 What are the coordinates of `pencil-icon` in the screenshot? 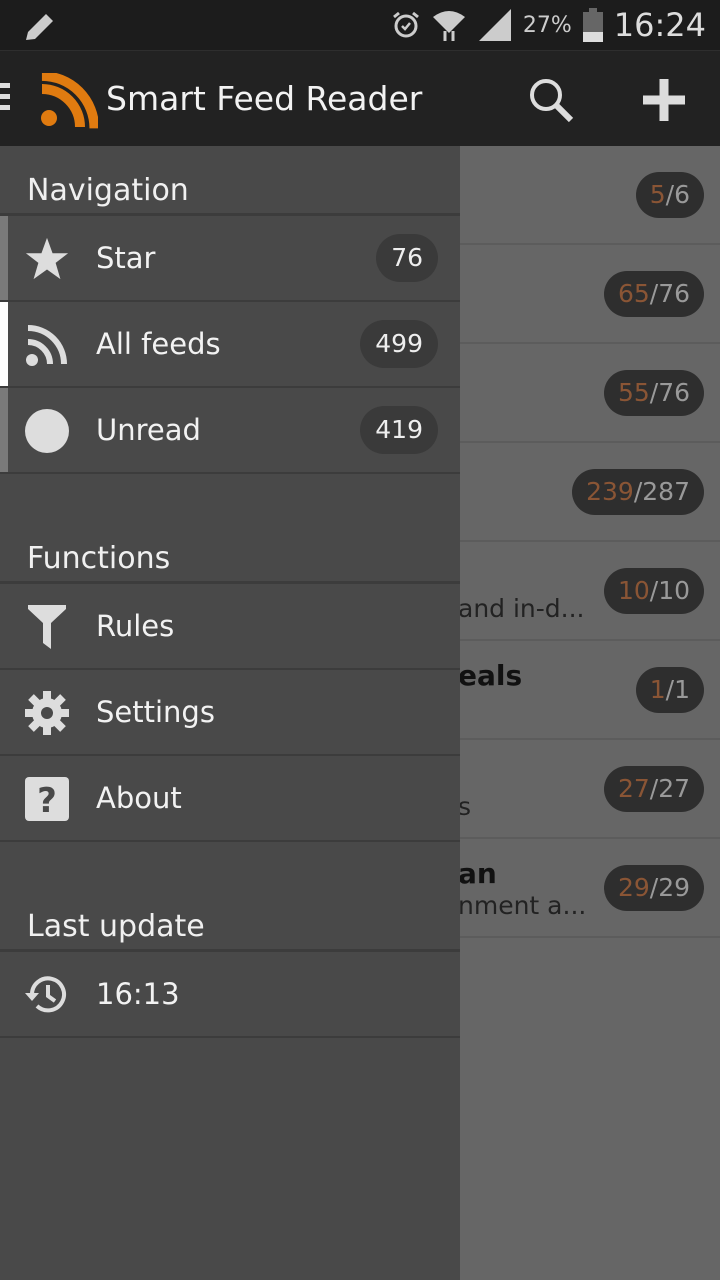 It's located at (39, 27).